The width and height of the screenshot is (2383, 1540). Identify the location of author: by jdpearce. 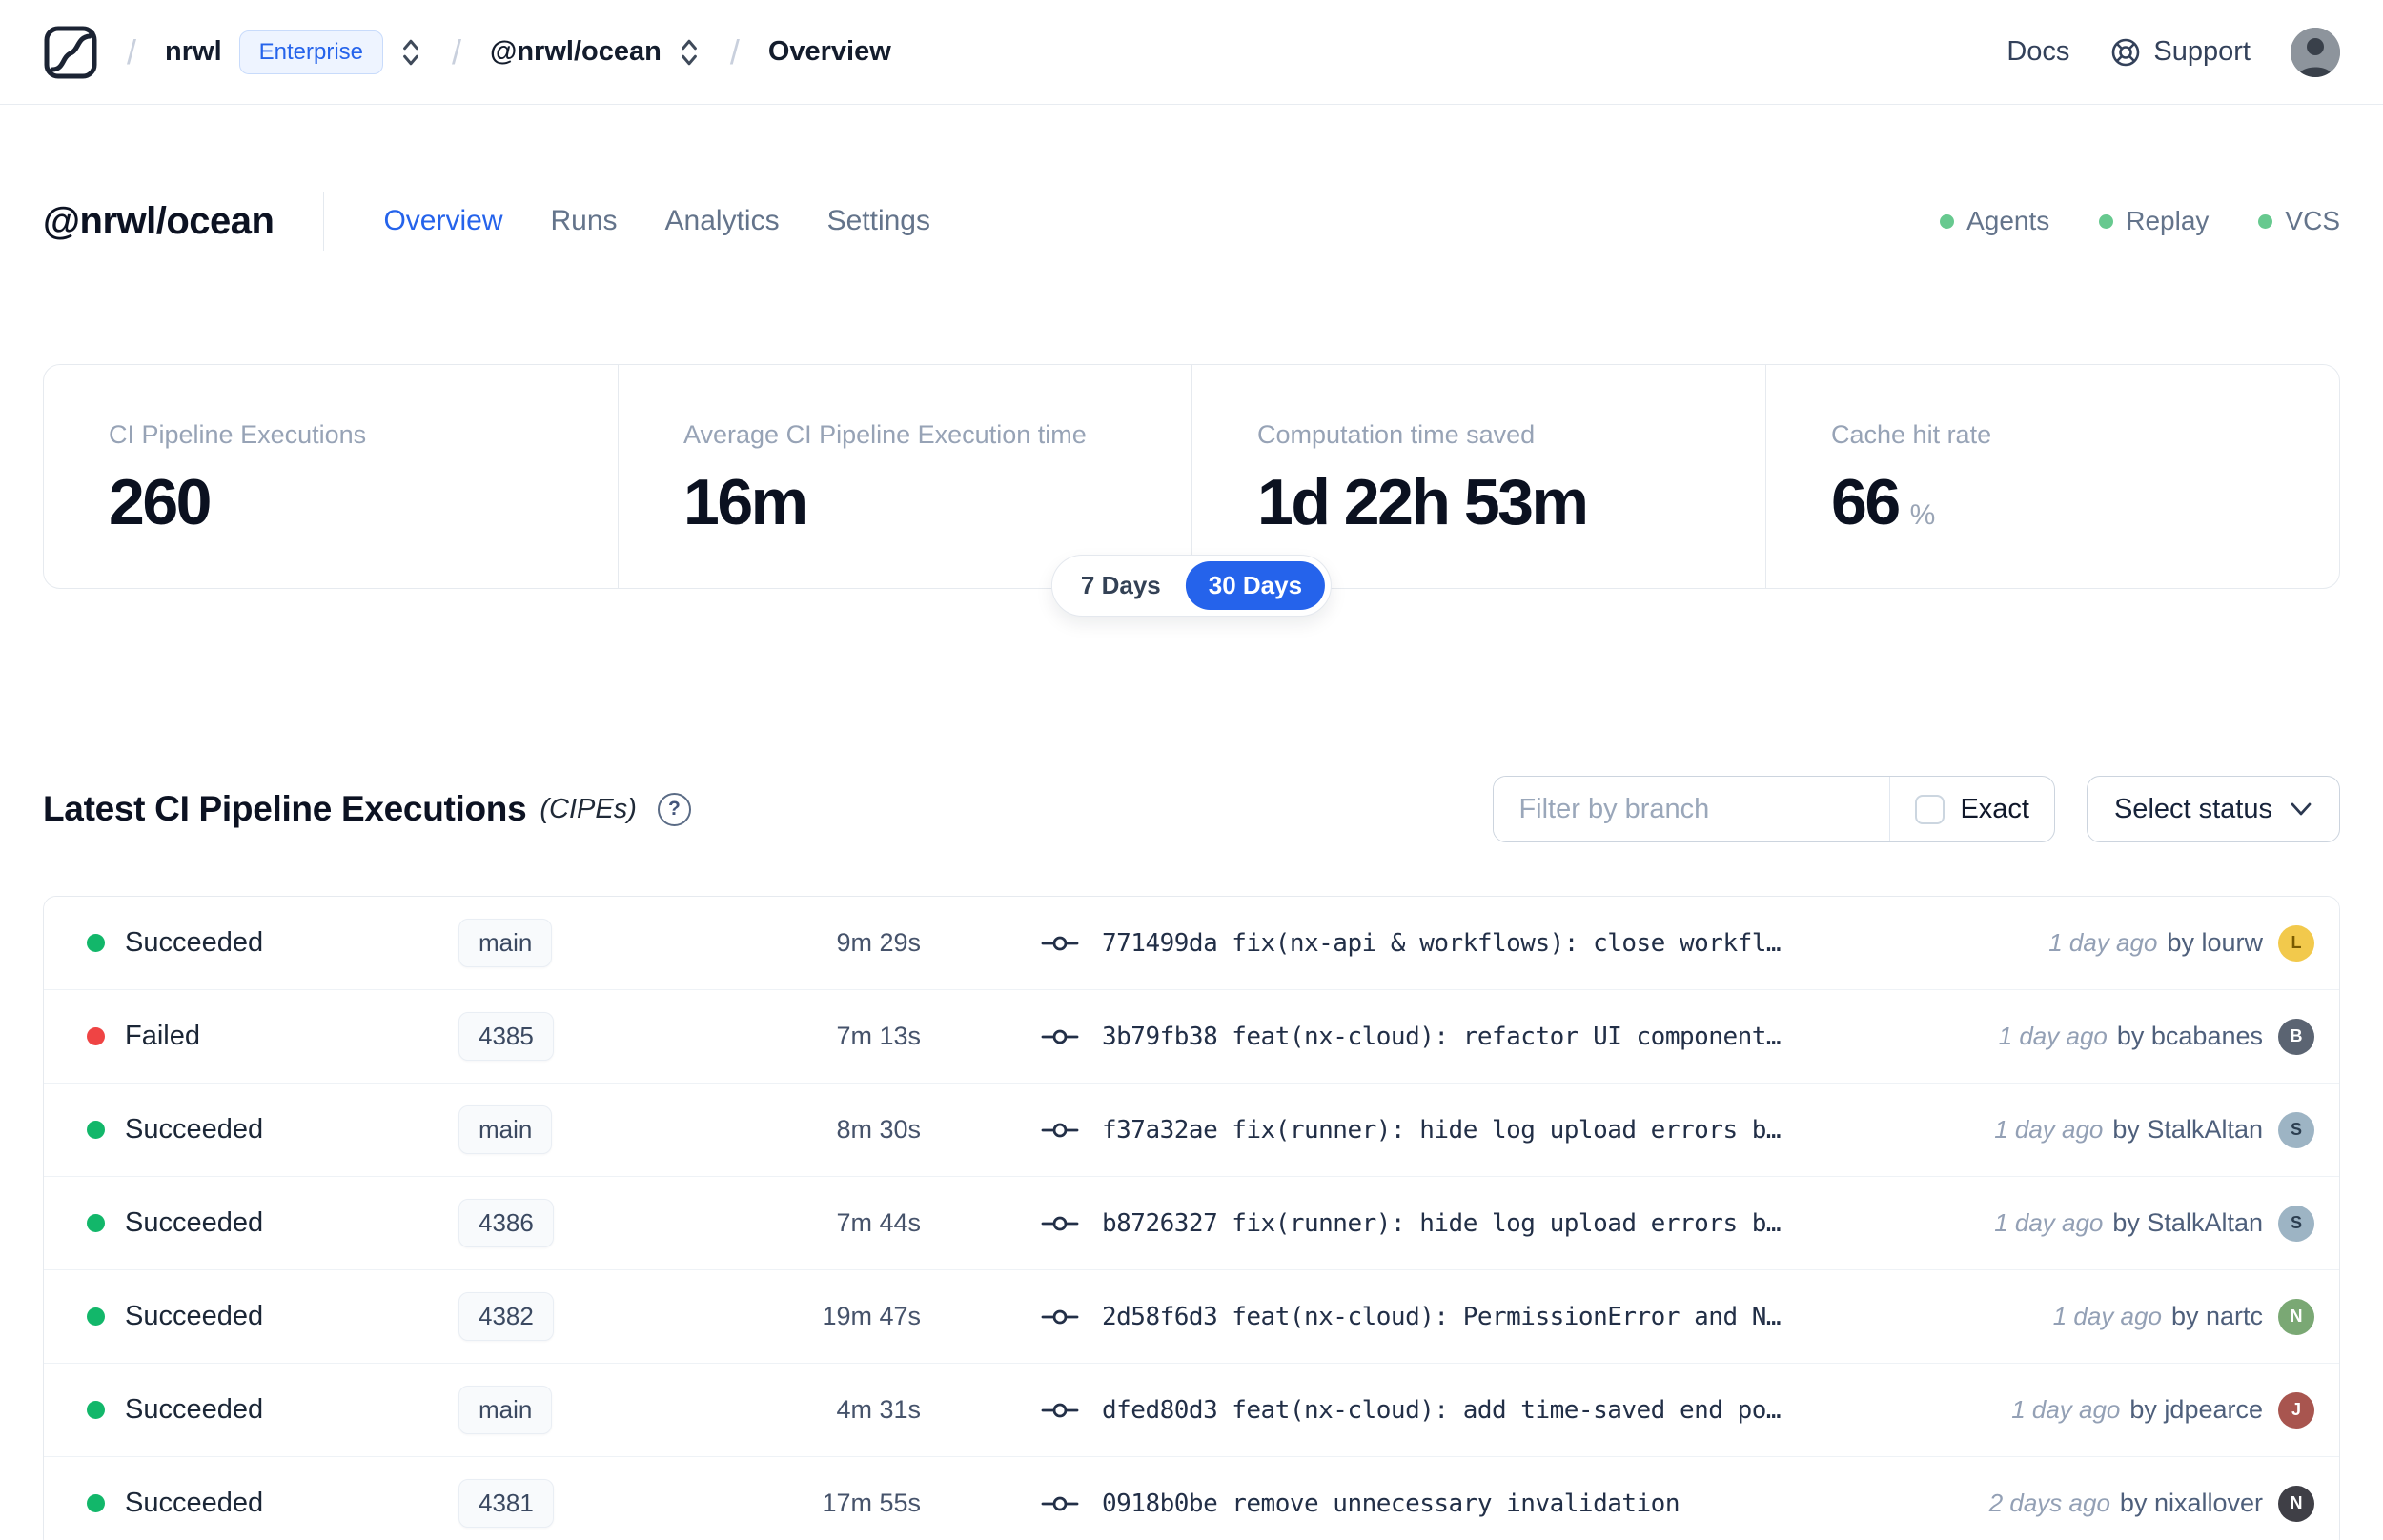
(2196, 1409).